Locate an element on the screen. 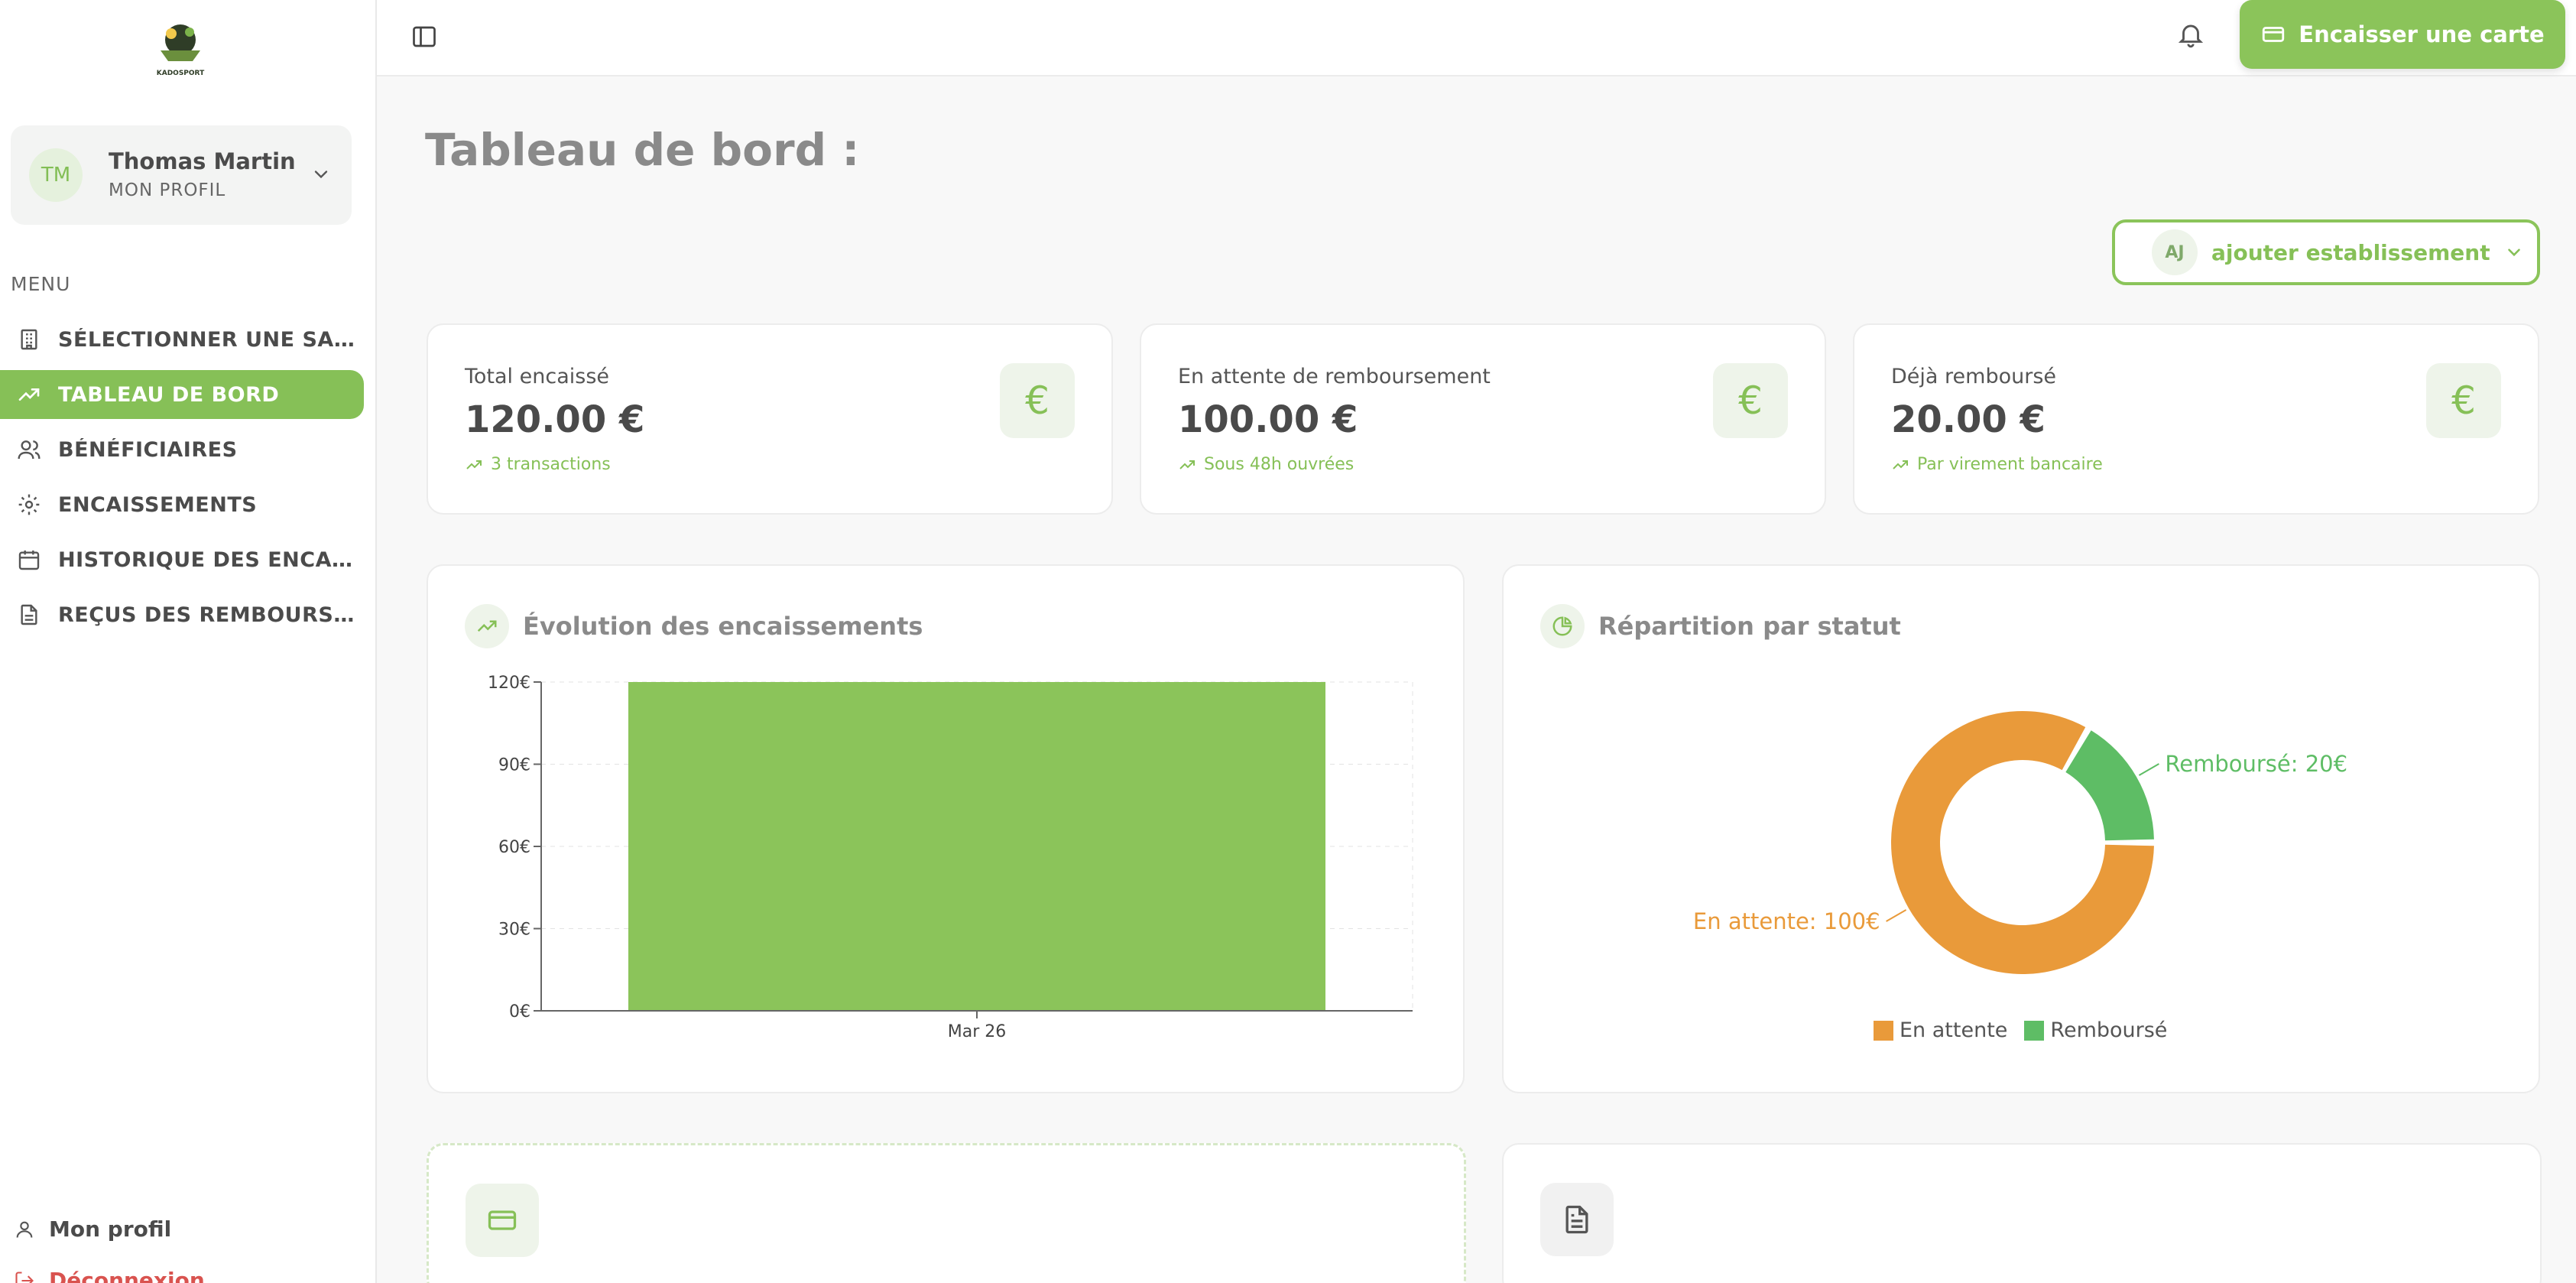 This screenshot has height=1283, width=2576. sidebar-item-history: HISTORIQUE DES ENCAISSEMENTS is located at coordinates (182, 559).